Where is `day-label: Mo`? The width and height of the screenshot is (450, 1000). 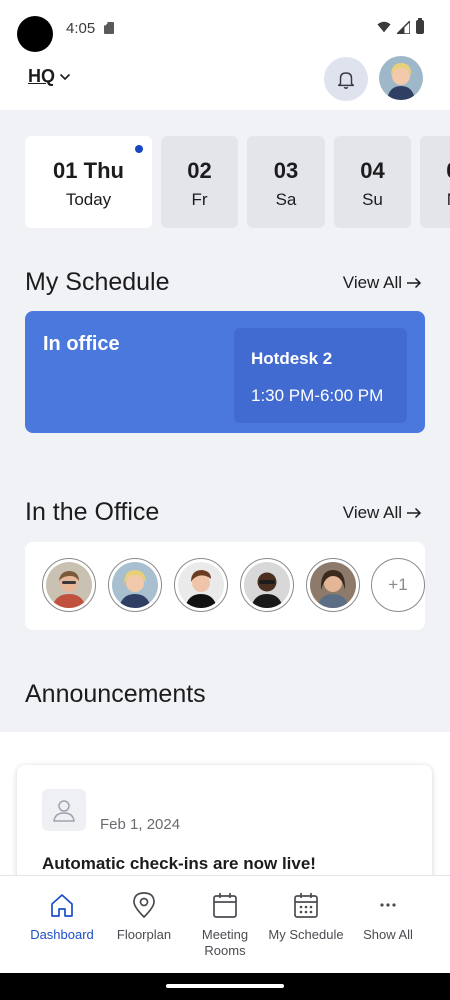
day-label: Mo is located at coordinates (435, 200).